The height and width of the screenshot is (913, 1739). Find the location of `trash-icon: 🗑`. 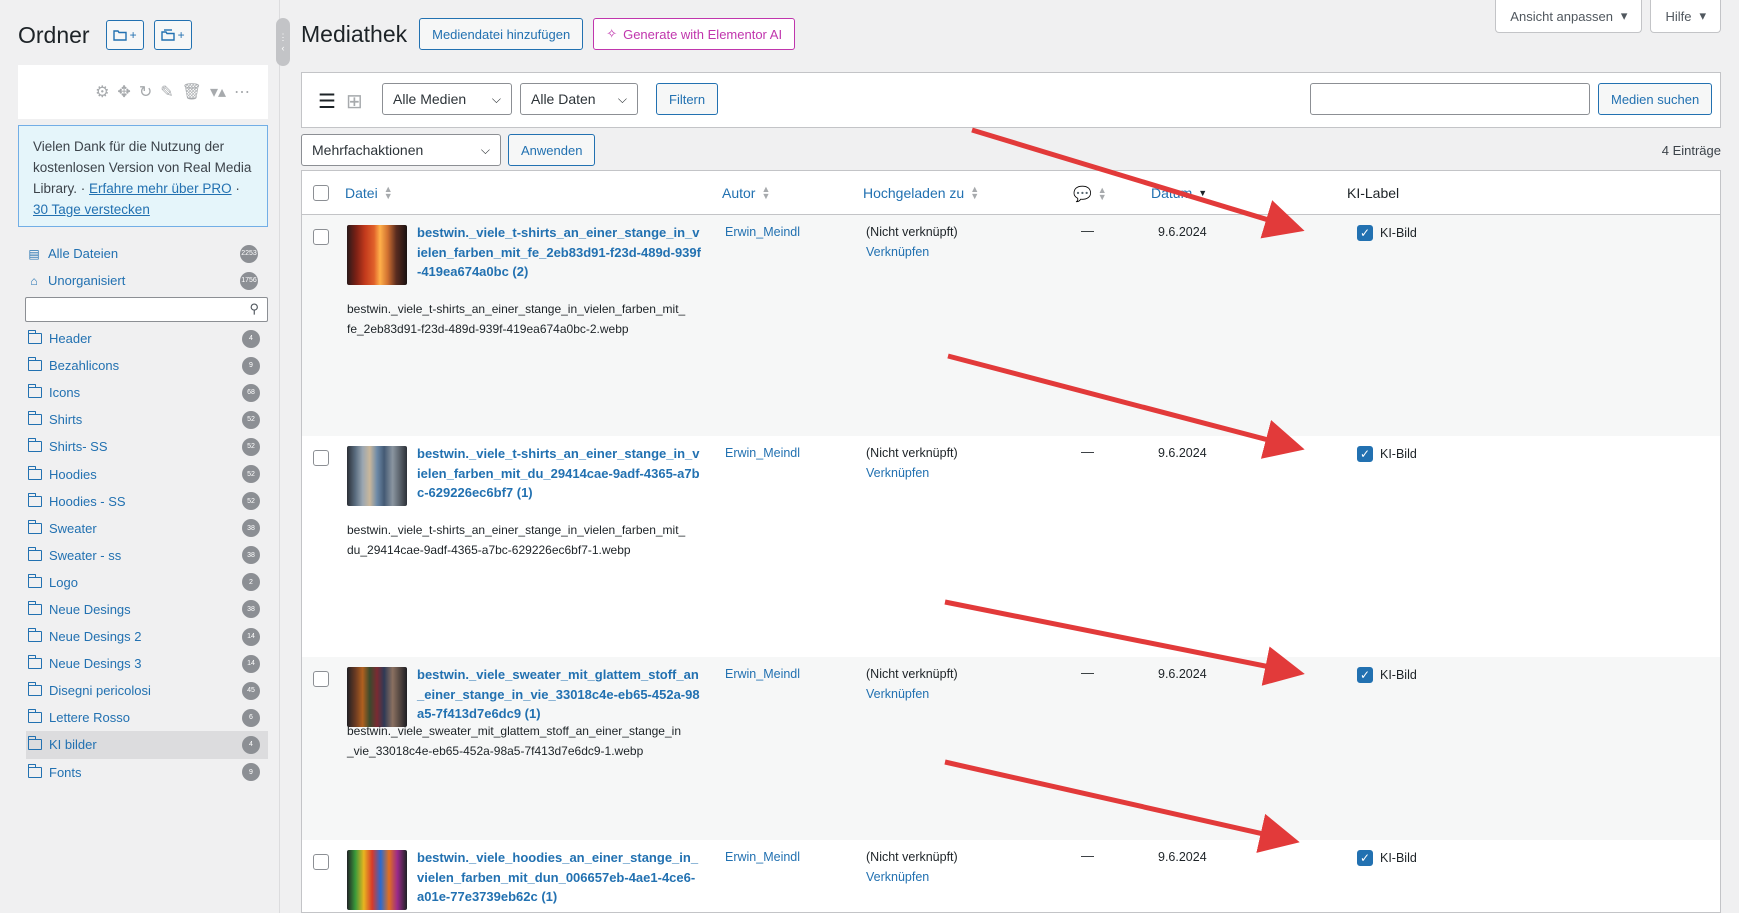

trash-icon: 🗑 is located at coordinates (192, 92).